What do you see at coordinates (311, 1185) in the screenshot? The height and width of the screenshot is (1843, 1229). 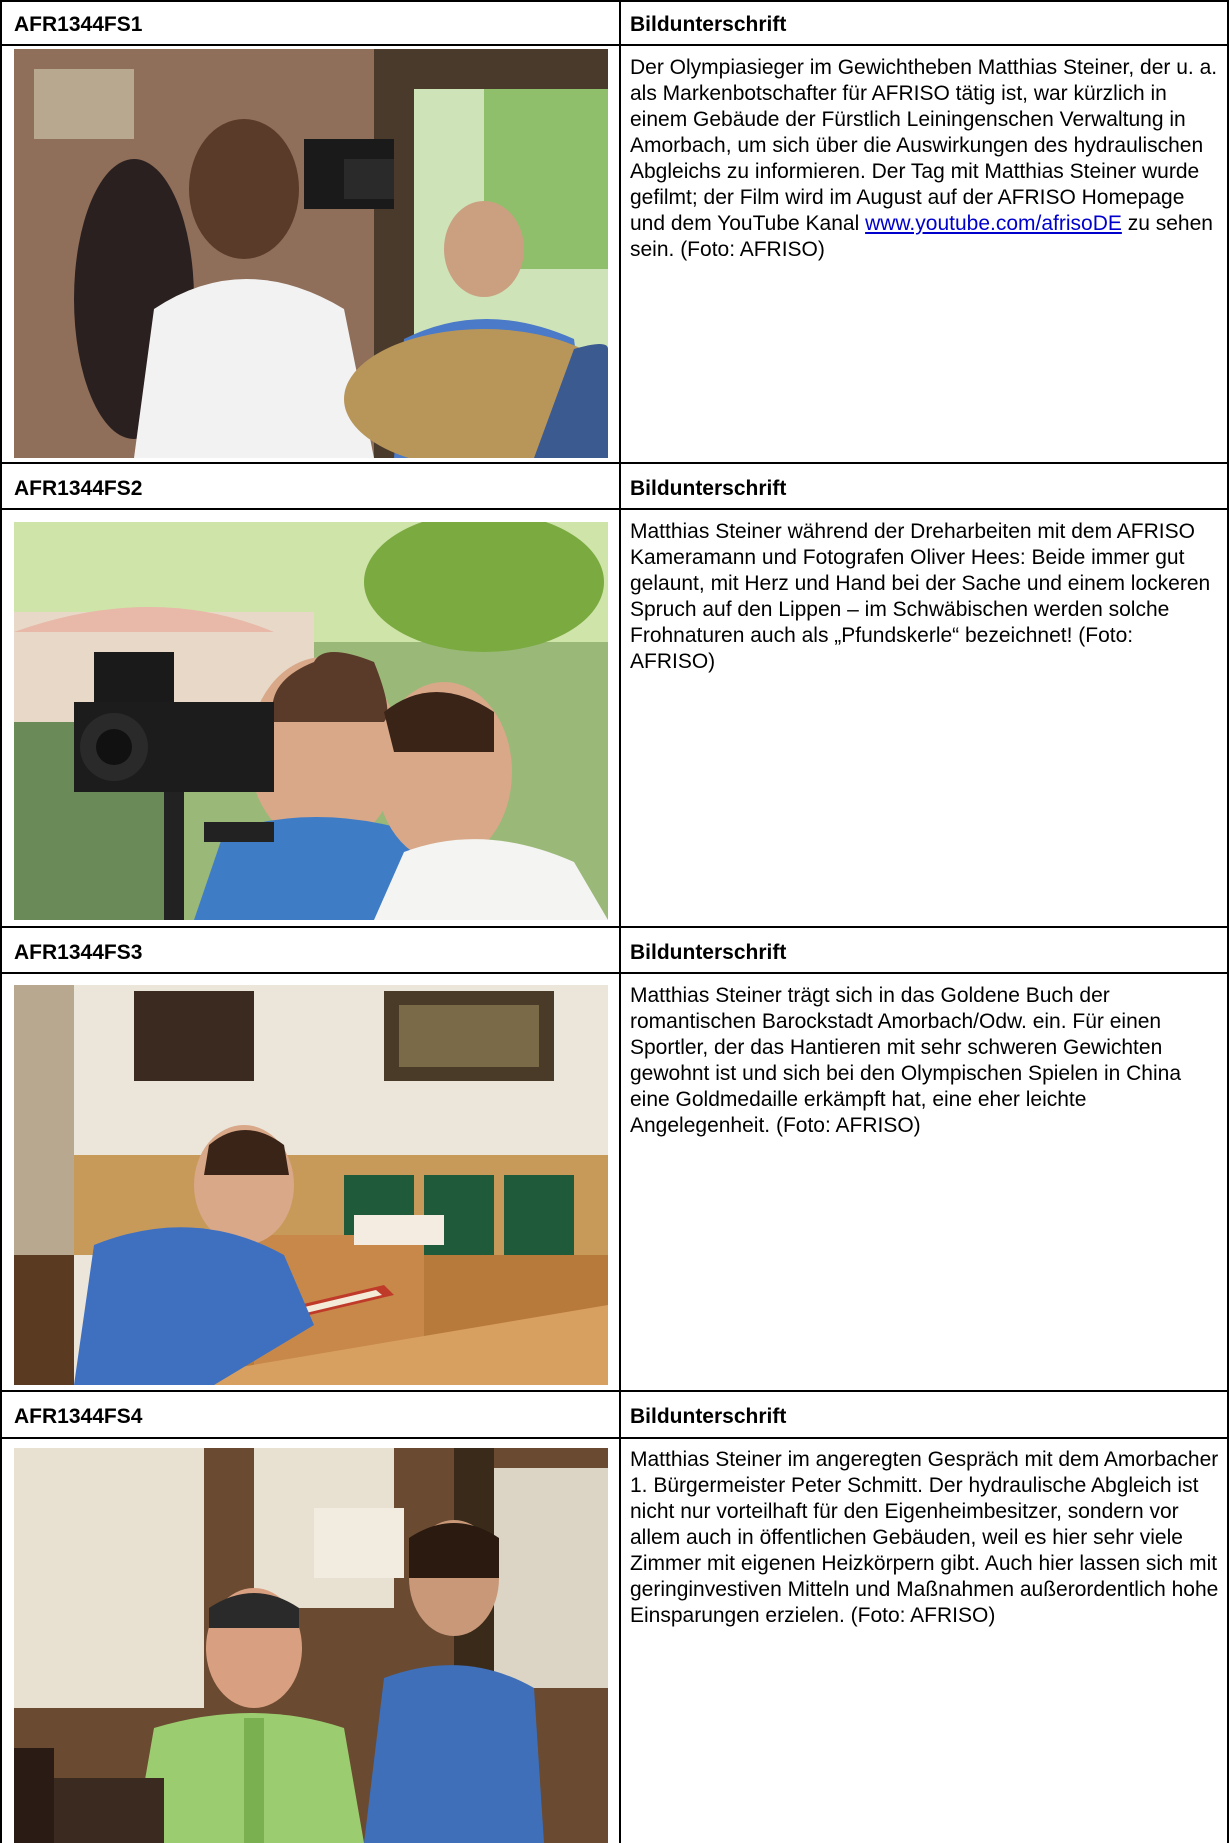 I see `photo-golden-book` at bounding box center [311, 1185].